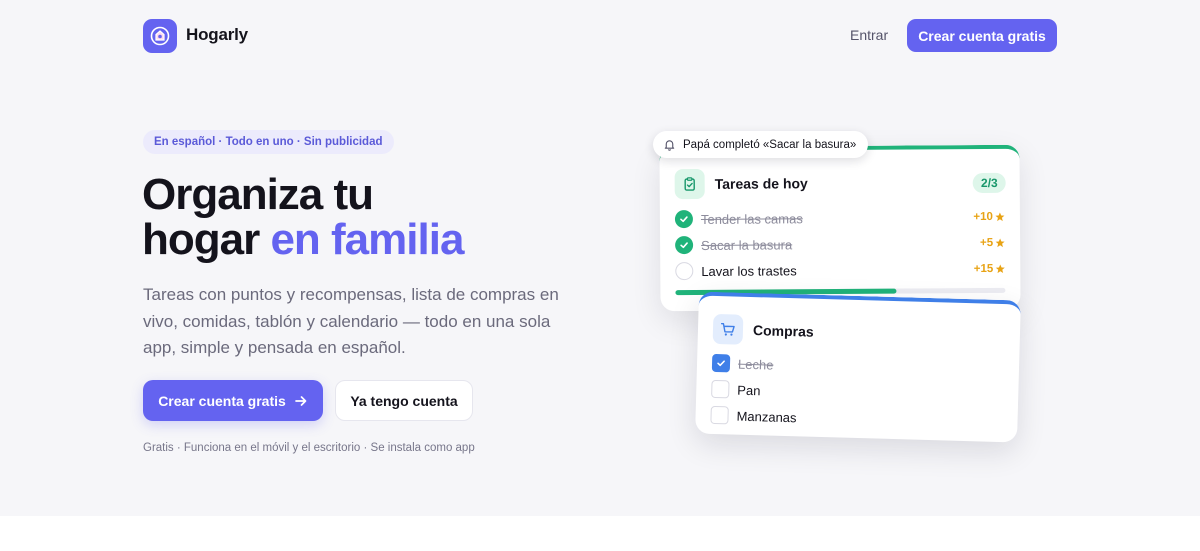 This screenshot has height=551, width=1200. What do you see at coordinates (258, 194) in the screenshot?
I see `hero-title-line1: Organiza tu` at bounding box center [258, 194].